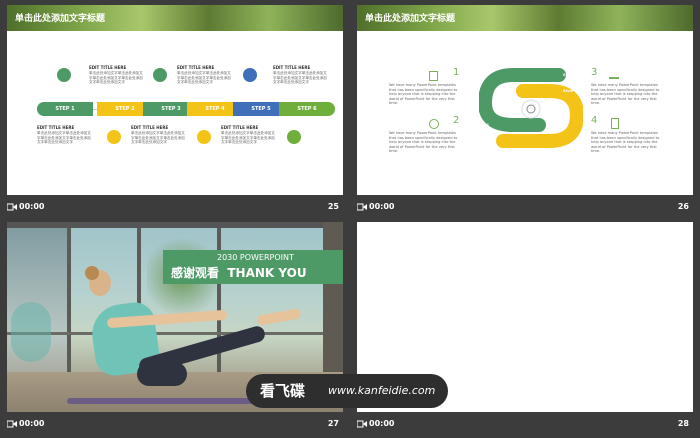 The height and width of the screenshot is (438, 700). Describe the element at coordinates (239, 273) in the screenshot. I see `thank-you-text: 感谢观看 THANK YOU` at that location.